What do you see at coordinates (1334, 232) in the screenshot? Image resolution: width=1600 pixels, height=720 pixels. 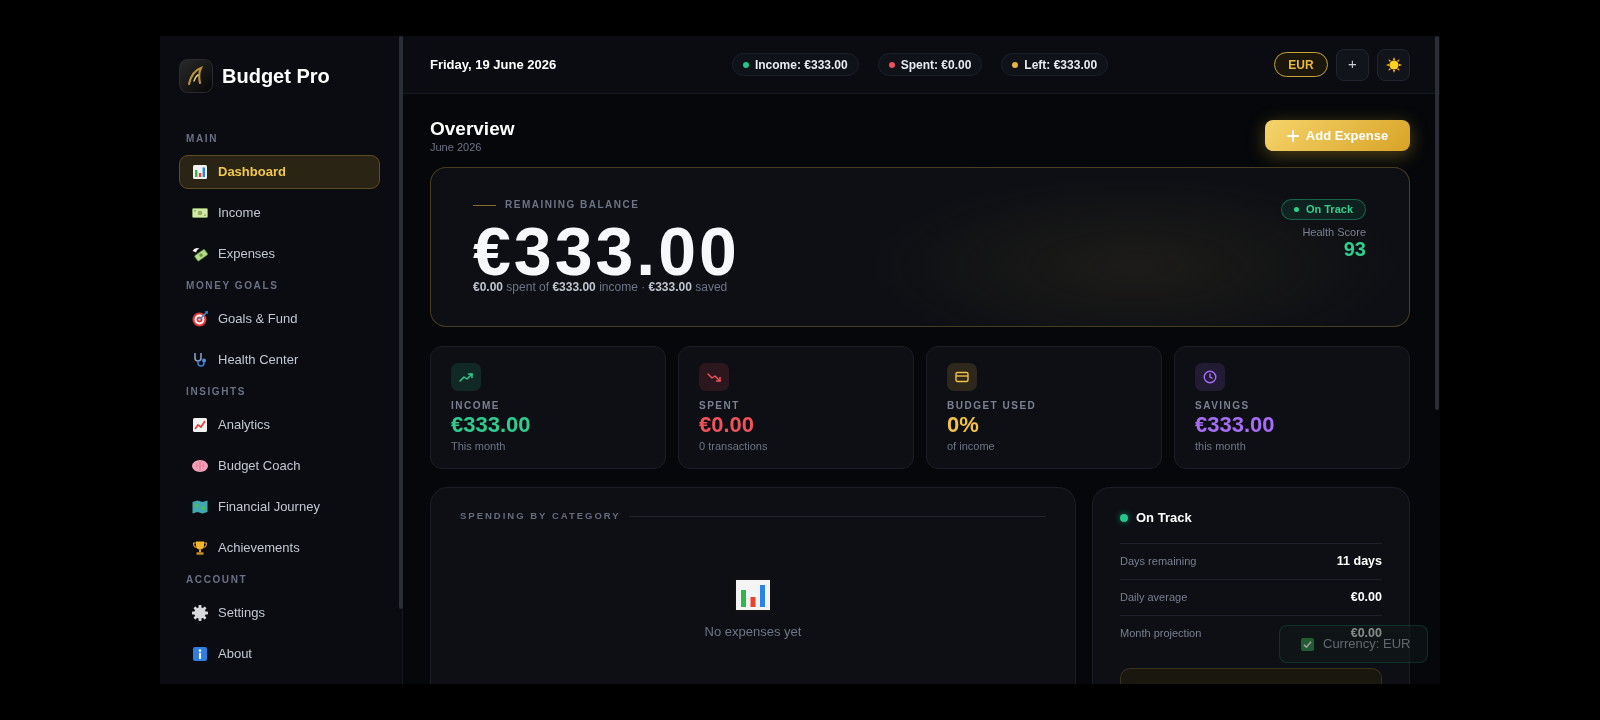 I see `health-score-label: Health Score` at bounding box center [1334, 232].